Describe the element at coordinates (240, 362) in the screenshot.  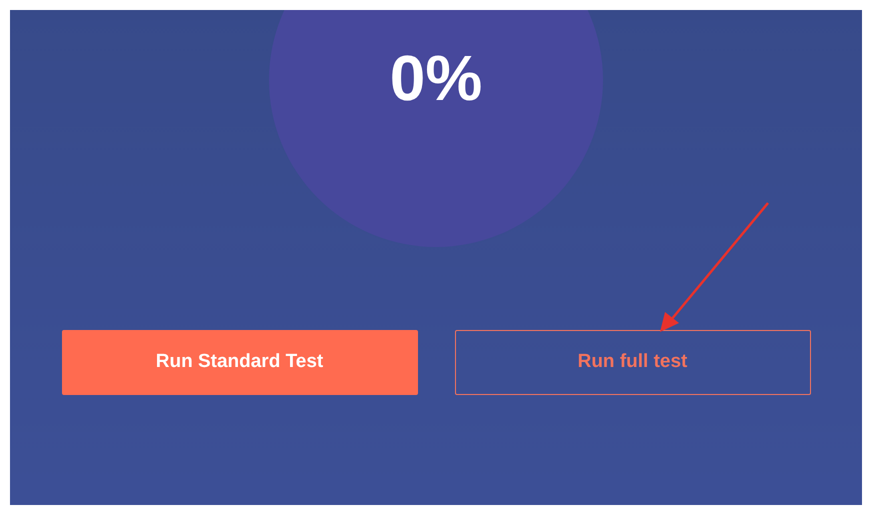
I see `test-button: Run Standard Test` at that location.